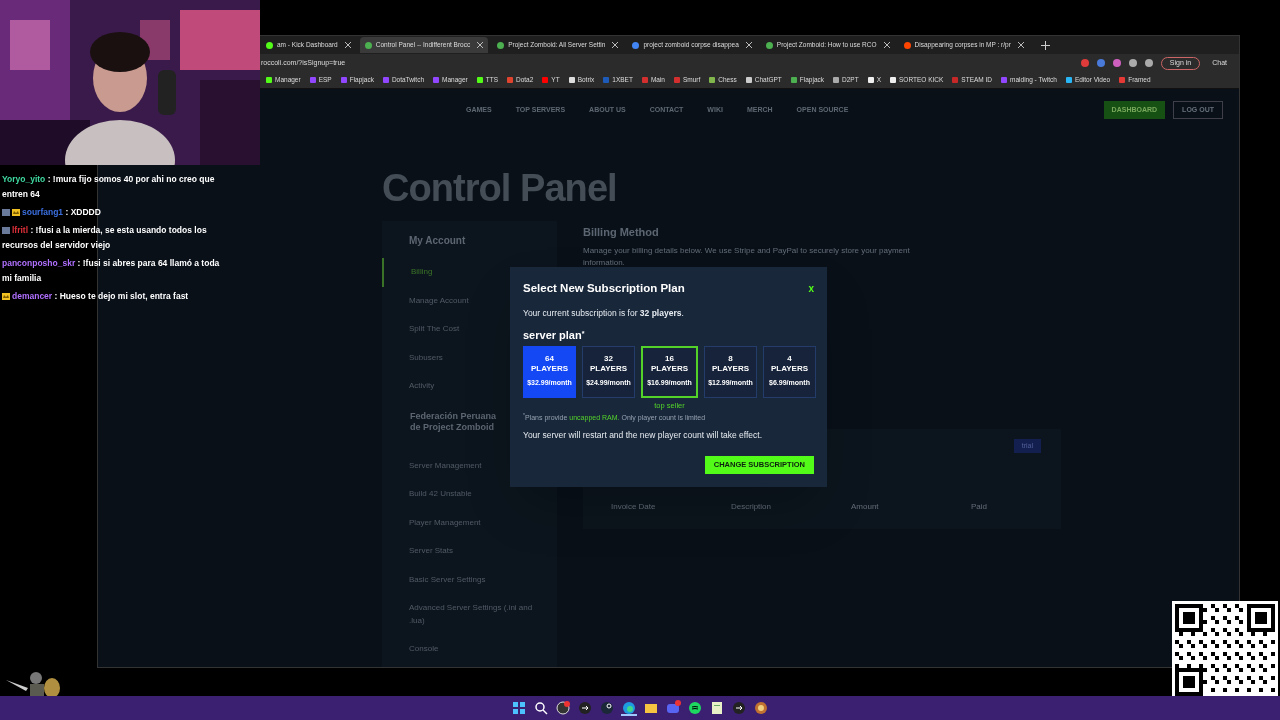  What do you see at coordinates (105, 238) in the screenshot?
I see `chat-message: lfritl : !fusi a la mierda, se esta usando todos los recursos del servidor viejo` at bounding box center [105, 238].